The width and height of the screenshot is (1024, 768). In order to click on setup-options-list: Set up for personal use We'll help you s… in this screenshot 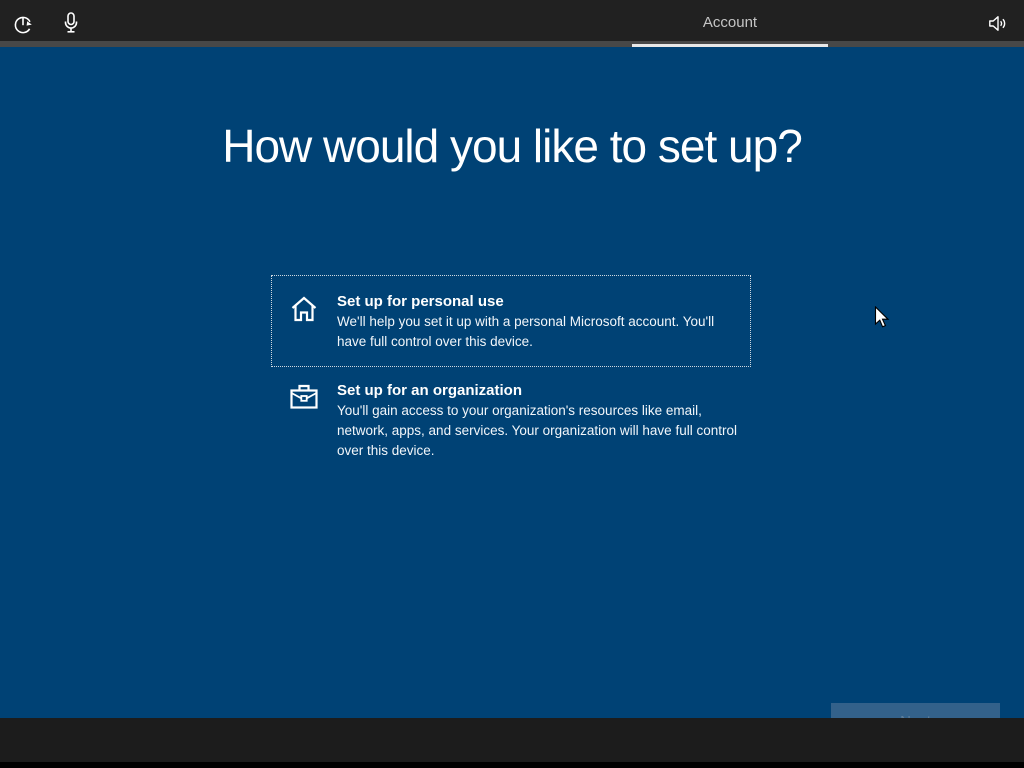, I will do `click(511, 368)`.